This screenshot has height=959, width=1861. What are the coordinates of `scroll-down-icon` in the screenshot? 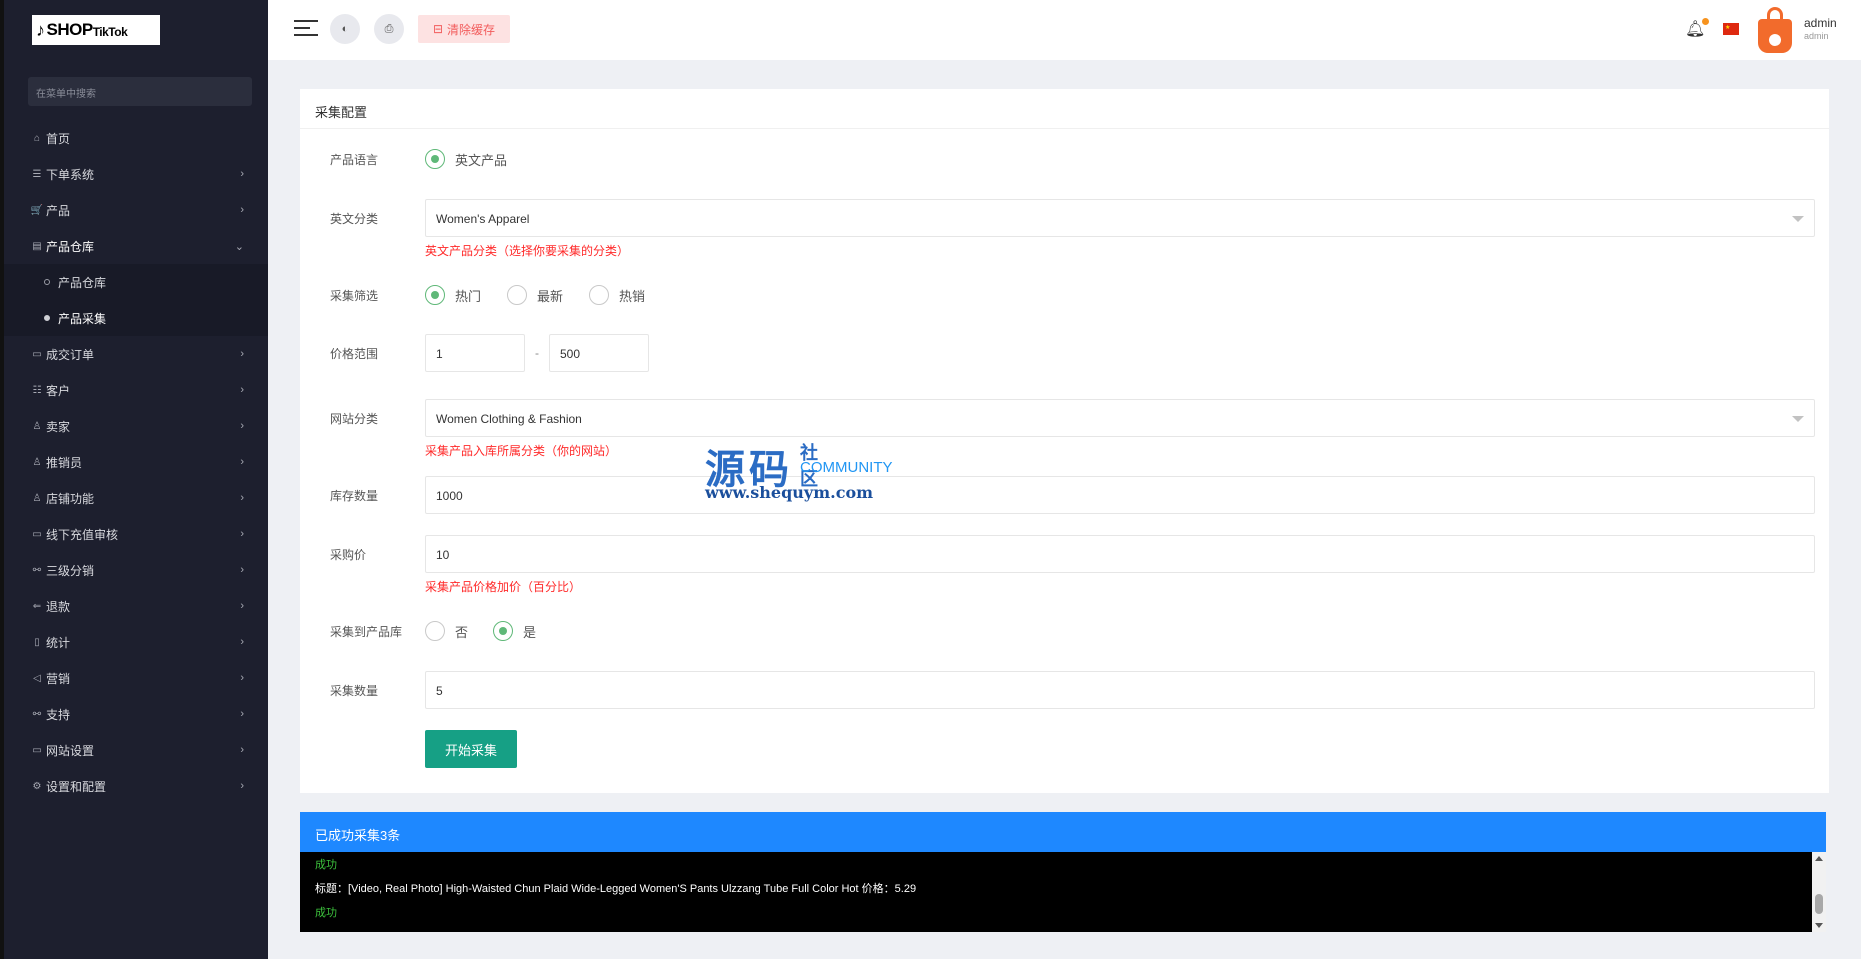 It's located at (1819, 925).